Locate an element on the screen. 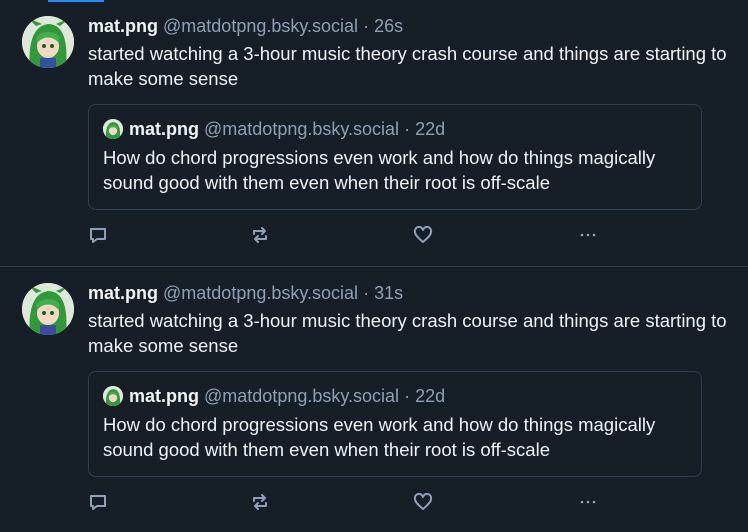 The image size is (748, 532). post-header: mat.png @matdotpng.bsky.social · 31s is located at coordinates (408, 293).